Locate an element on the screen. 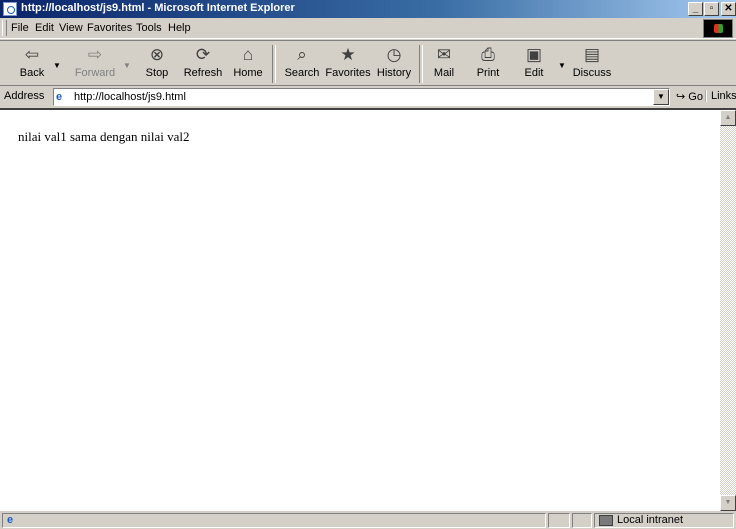  menu-file: File is located at coordinates (20, 28).